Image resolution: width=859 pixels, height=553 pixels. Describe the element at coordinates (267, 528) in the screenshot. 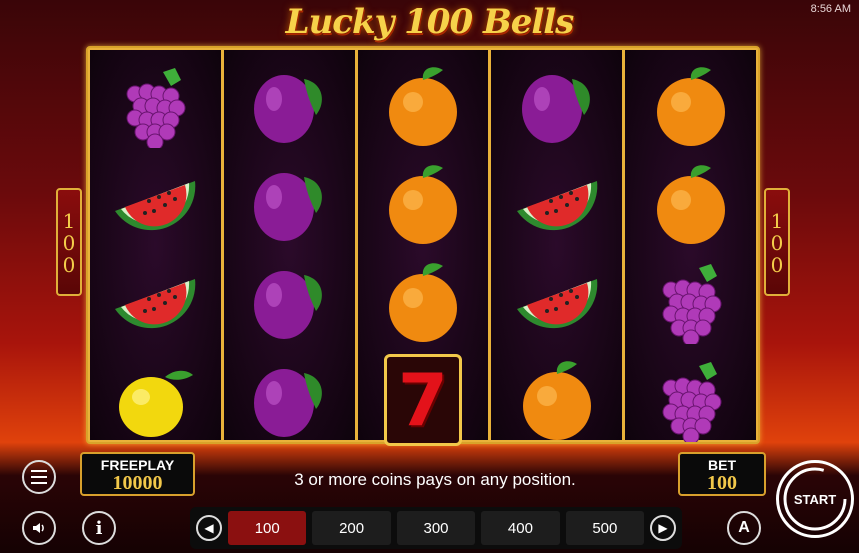

I see `bet-option-100: 100` at that location.